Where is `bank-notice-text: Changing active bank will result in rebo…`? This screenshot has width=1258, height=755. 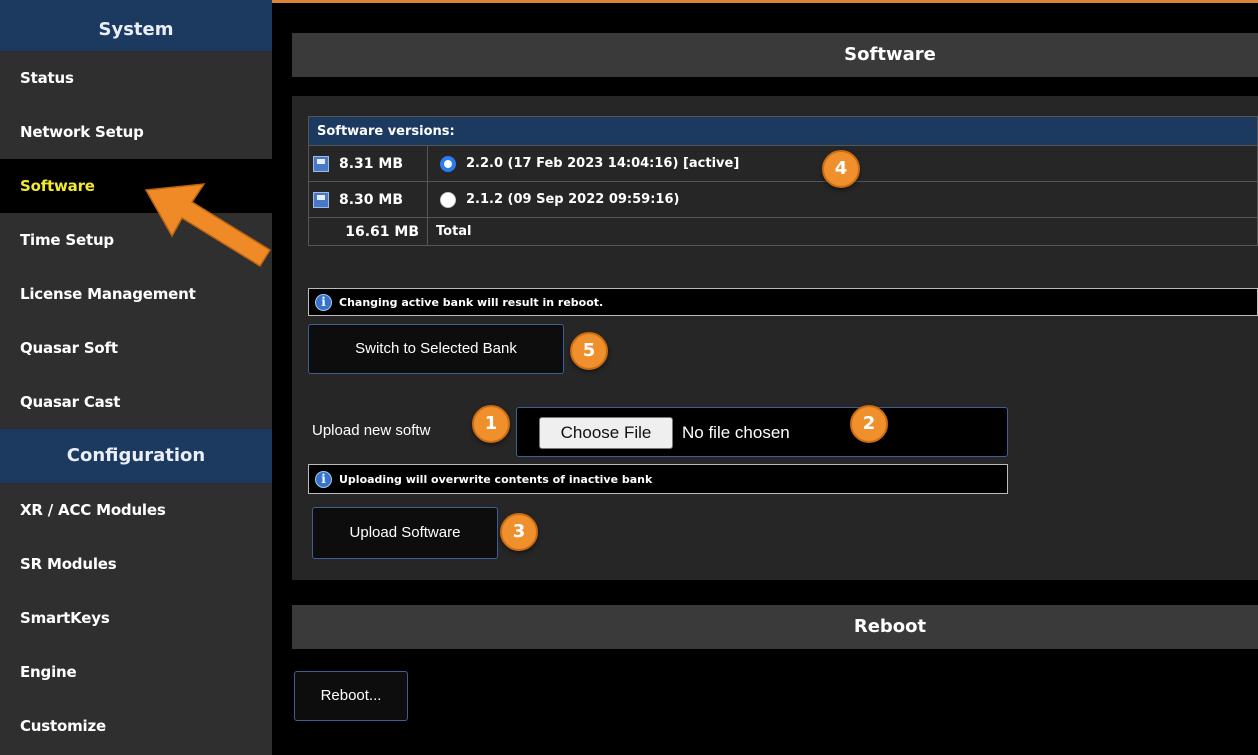 bank-notice-text: Changing active bank will result in rebo… is located at coordinates (471, 302).